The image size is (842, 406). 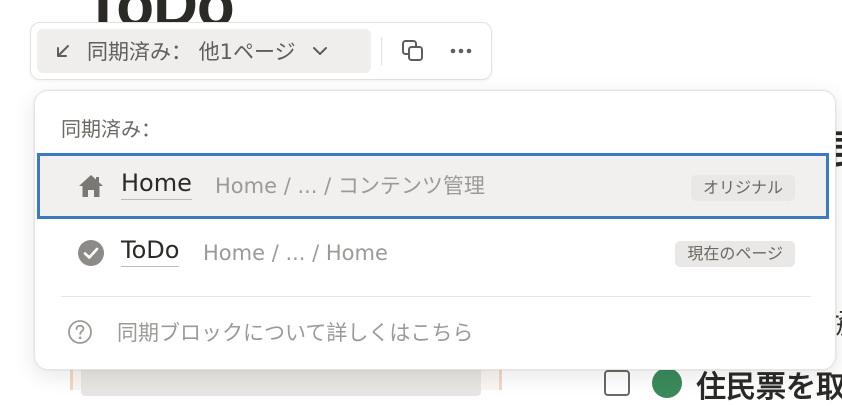 I want to click on check-circle-icon, so click(x=91, y=253).